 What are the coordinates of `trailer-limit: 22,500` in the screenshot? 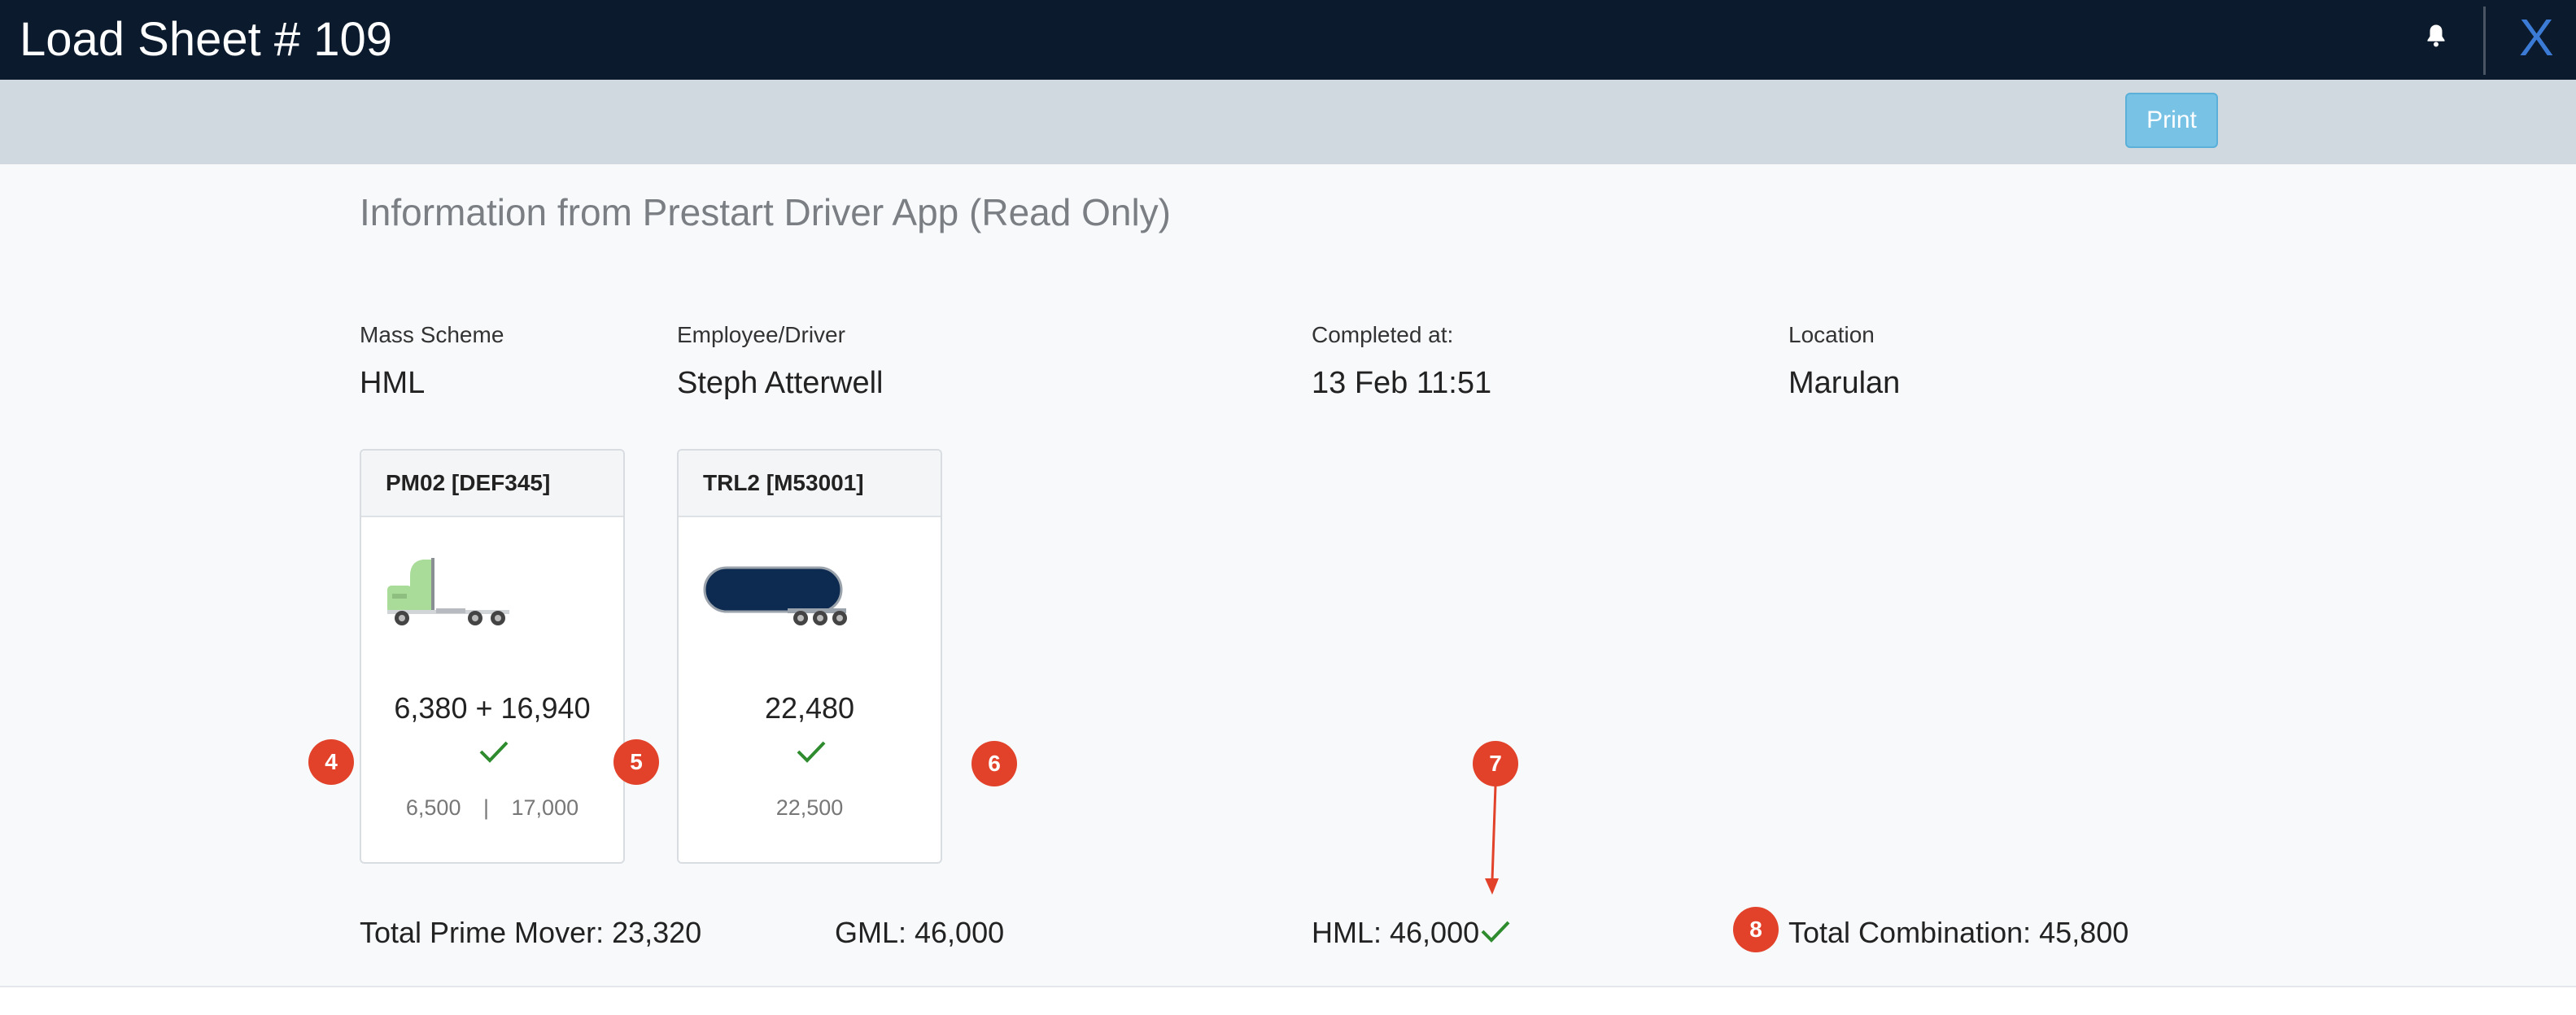 It's located at (809, 807).